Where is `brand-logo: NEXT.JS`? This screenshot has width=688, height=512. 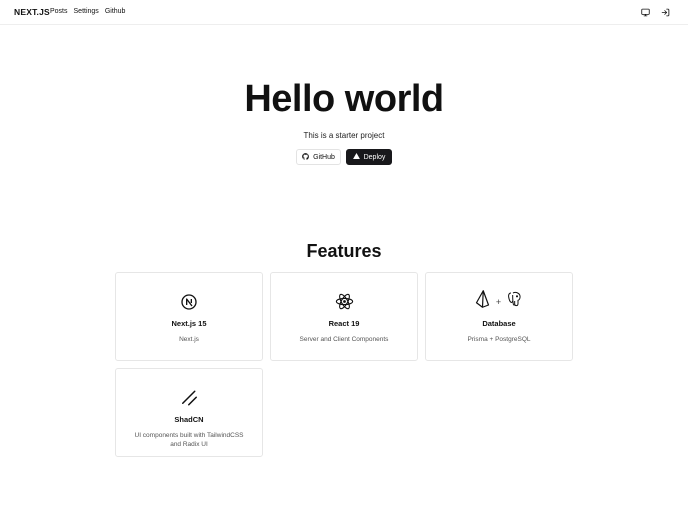 brand-logo: NEXT.JS is located at coordinates (32, 12).